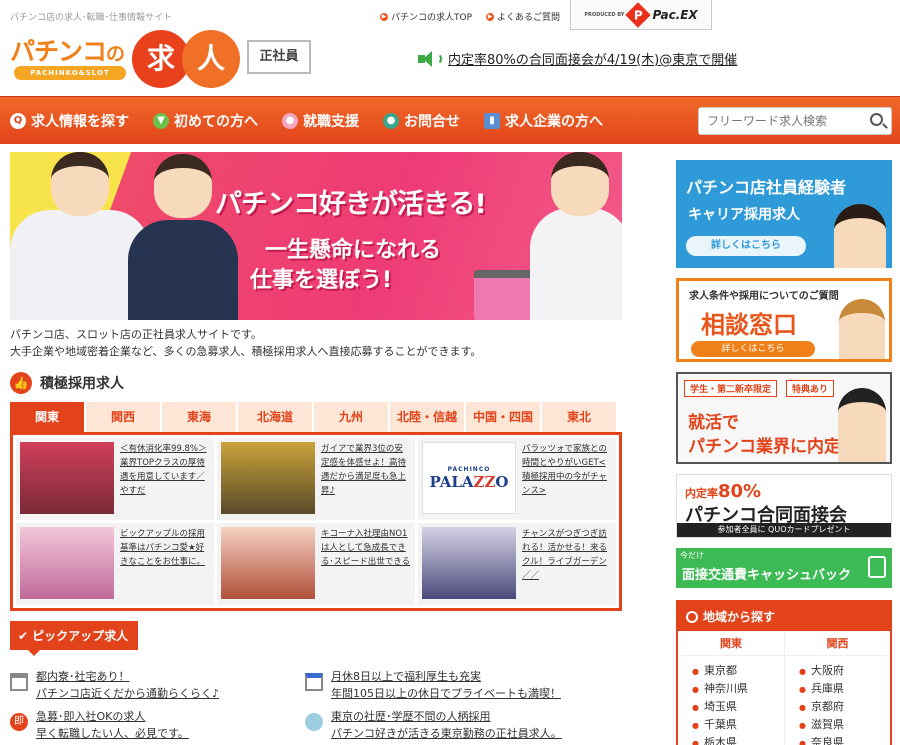  Describe the element at coordinates (19, 722) in the screenshot. I see `urgent-icon: 即` at that location.